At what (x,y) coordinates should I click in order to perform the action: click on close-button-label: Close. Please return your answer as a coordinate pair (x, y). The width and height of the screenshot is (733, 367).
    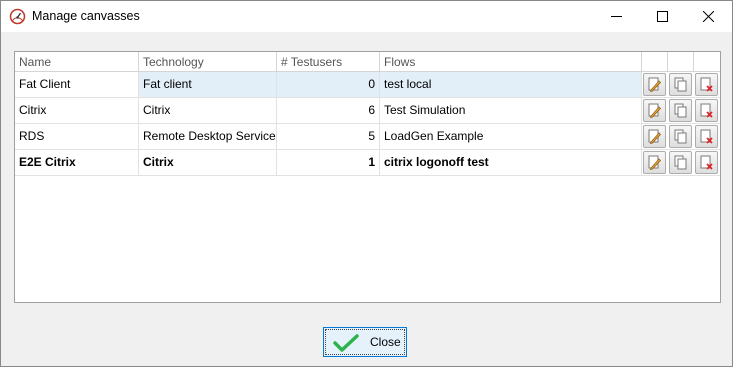
    Looking at the image, I should click on (385, 342).